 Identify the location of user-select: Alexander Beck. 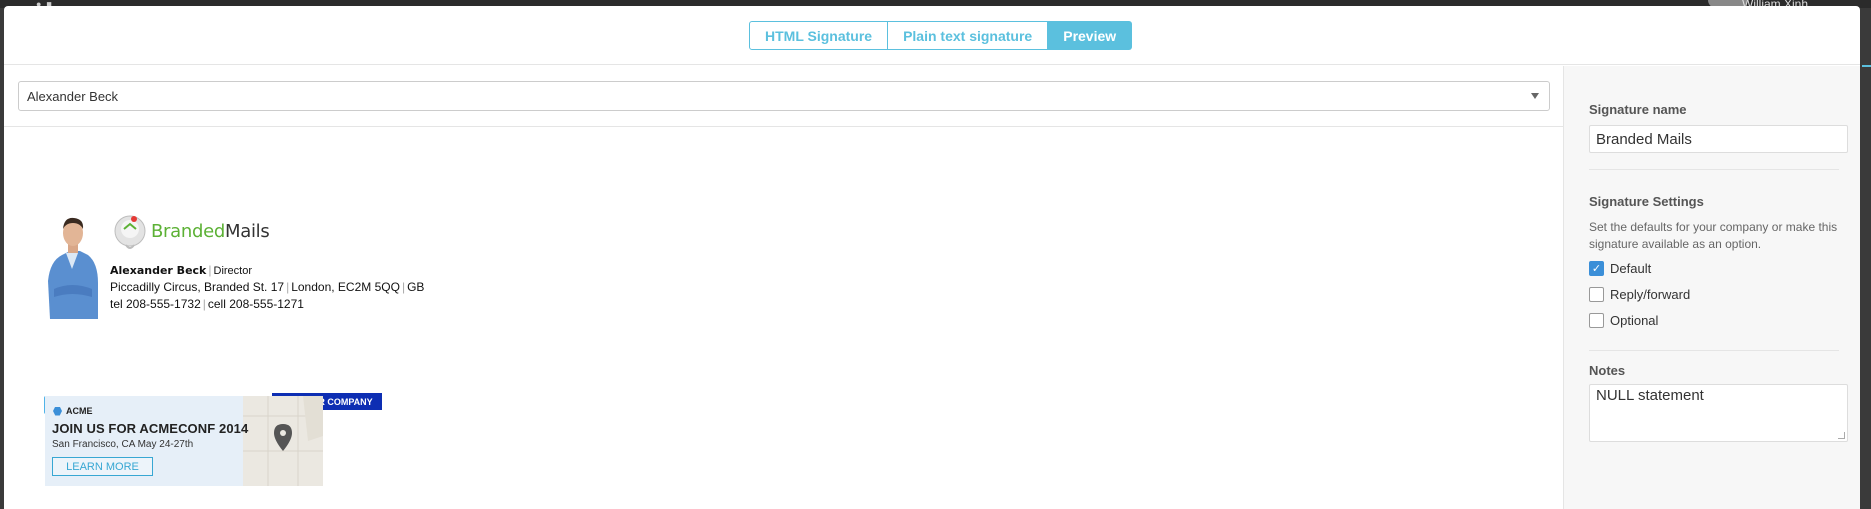
(784, 96).